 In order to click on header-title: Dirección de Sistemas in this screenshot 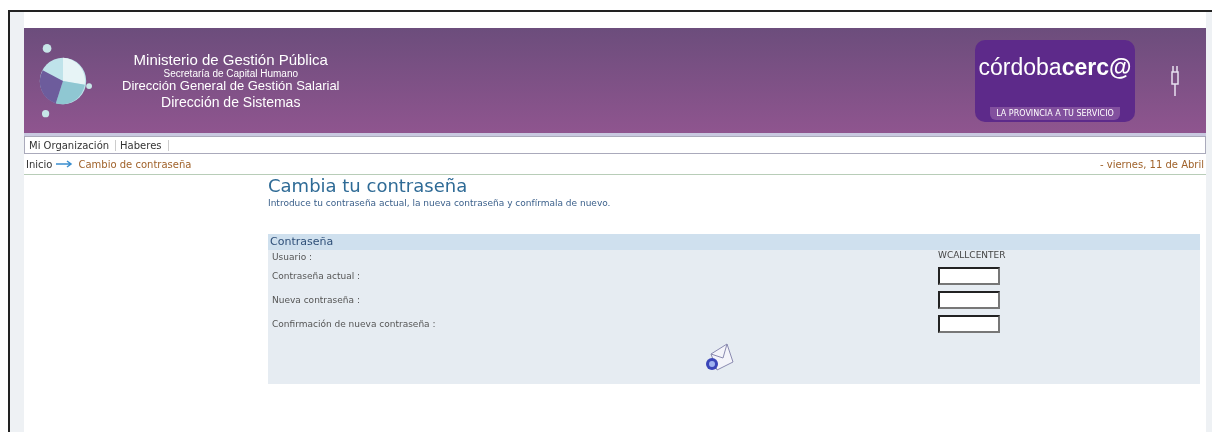, I will do `click(231, 102)`.